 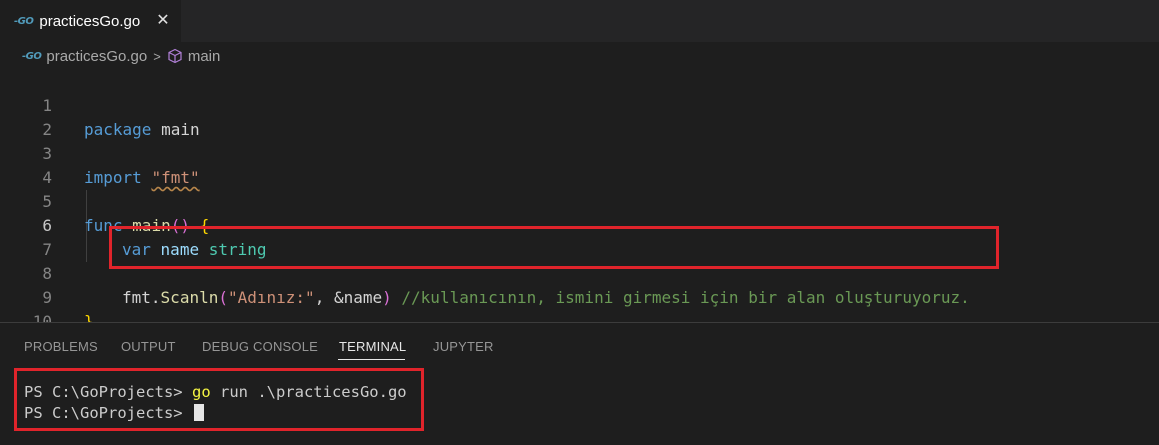 I want to click on editor-tab-bar: -GO practicesGo.go ✕, so click(x=579, y=21).